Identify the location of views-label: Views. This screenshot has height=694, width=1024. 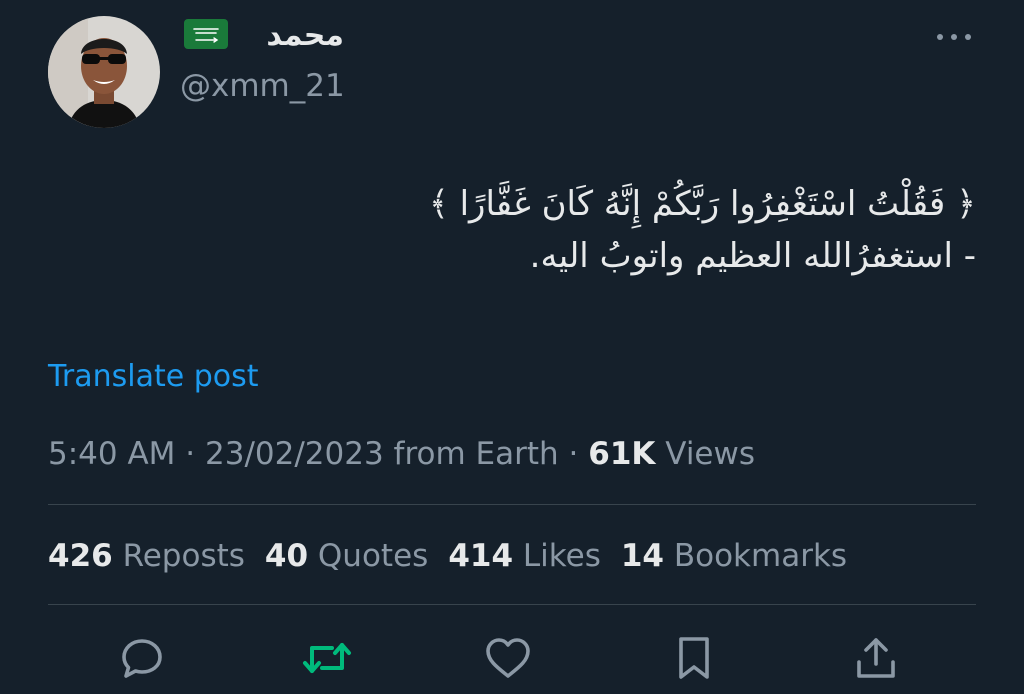
(710, 454).